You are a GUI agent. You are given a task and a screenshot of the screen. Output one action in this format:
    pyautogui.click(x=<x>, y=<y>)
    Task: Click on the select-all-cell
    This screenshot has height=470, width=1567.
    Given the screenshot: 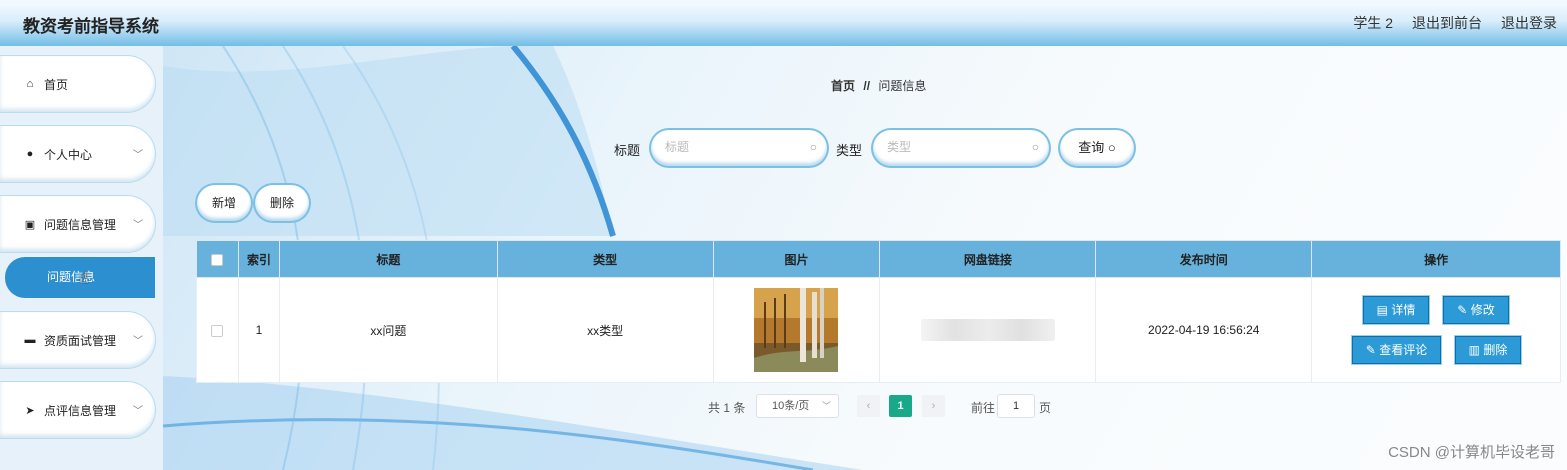 What is the action you would take?
    pyautogui.click(x=217, y=259)
    